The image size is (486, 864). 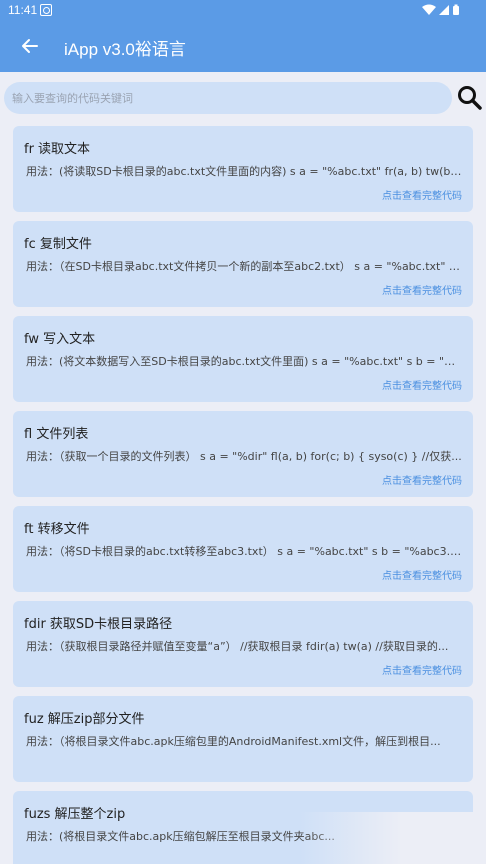 What do you see at coordinates (98, 624) in the screenshot?
I see `card-title: fdir 获取SD卡根目录路径` at bounding box center [98, 624].